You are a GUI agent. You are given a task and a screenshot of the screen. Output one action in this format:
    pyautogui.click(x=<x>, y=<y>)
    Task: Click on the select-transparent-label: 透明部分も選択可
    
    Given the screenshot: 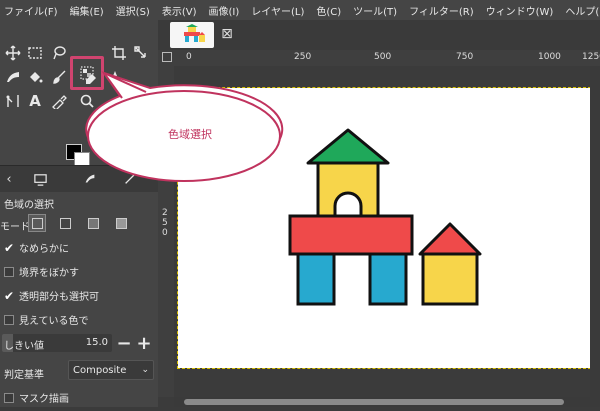 What is the action you would take?
    pyautogui.click(x=59, y=297)
    